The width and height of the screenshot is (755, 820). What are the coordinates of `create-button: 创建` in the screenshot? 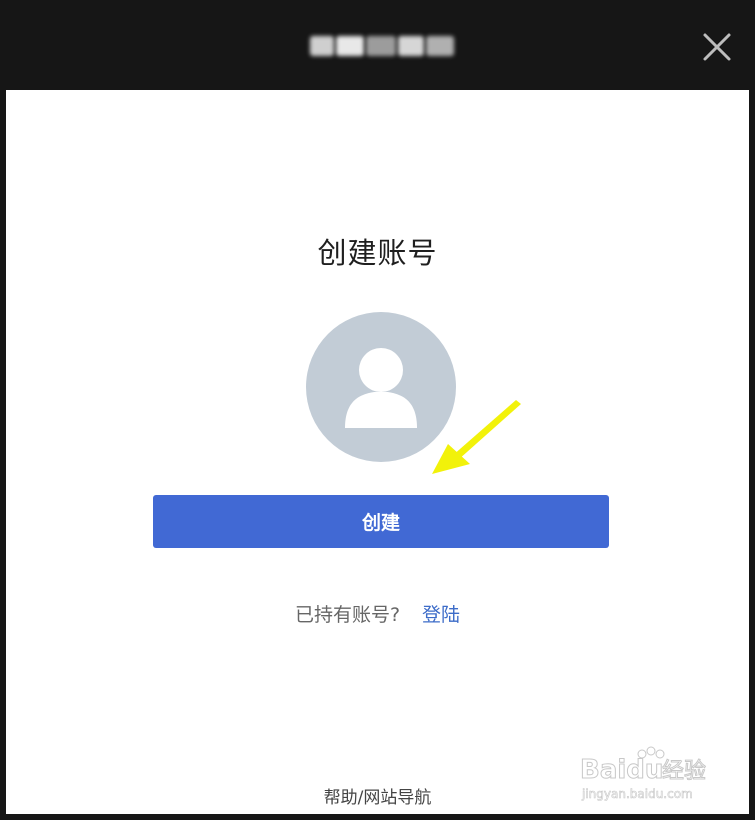 It's located at (381, 521).